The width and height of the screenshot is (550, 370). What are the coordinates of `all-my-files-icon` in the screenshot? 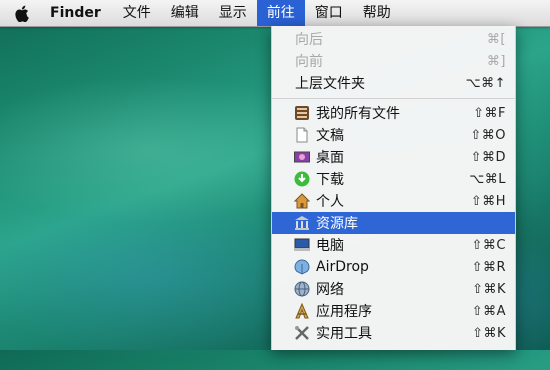 It's located at (302, 113).